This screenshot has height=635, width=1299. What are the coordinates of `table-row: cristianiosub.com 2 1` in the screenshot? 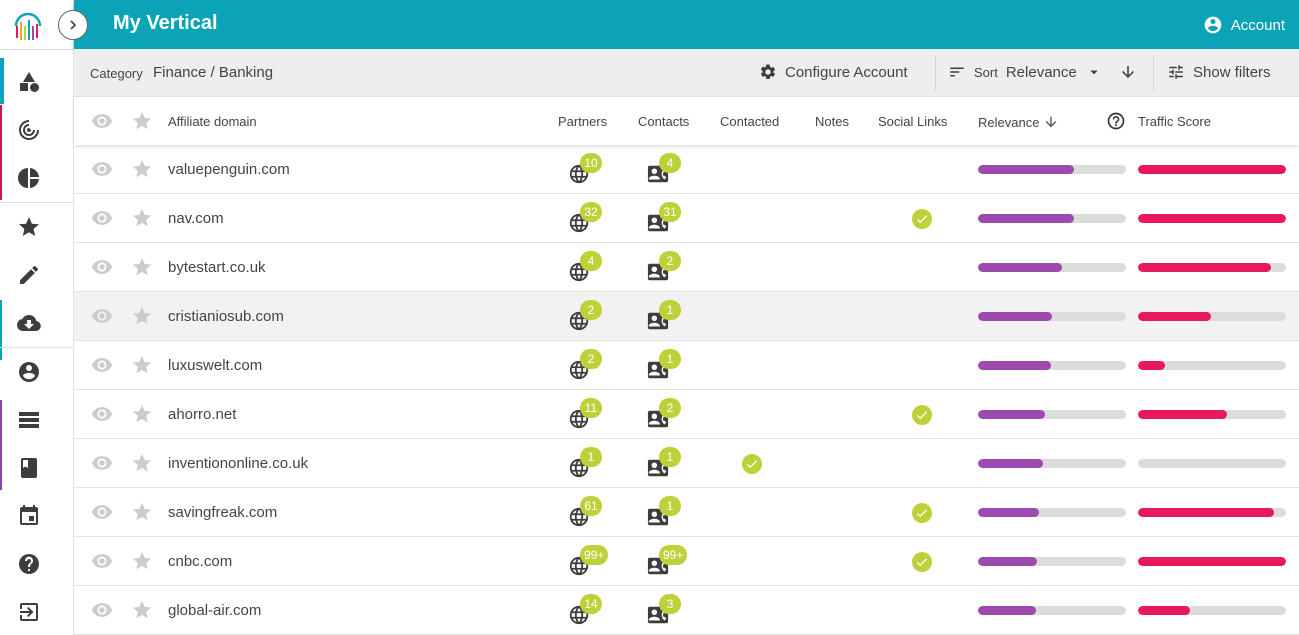 It's located at (686, 316).